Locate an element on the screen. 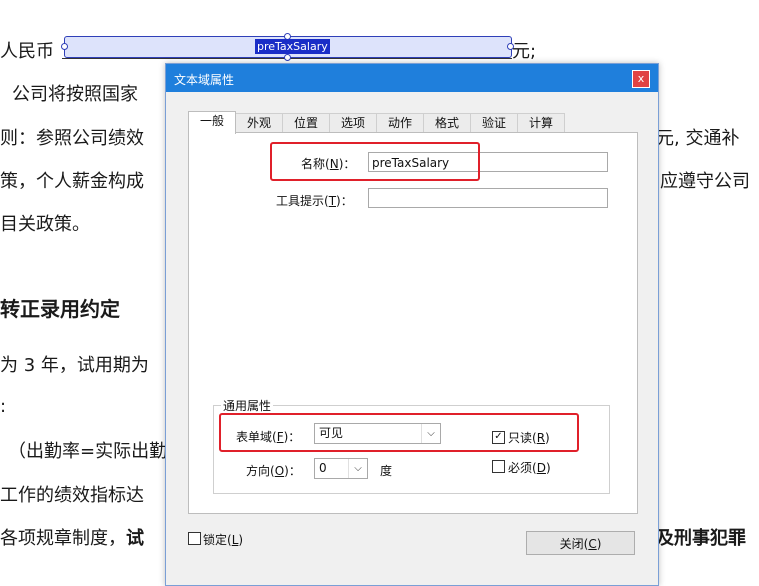 The image size is (759, 586). tooltip-label: 工具提示(T)： is located at coordinates (314, 201).